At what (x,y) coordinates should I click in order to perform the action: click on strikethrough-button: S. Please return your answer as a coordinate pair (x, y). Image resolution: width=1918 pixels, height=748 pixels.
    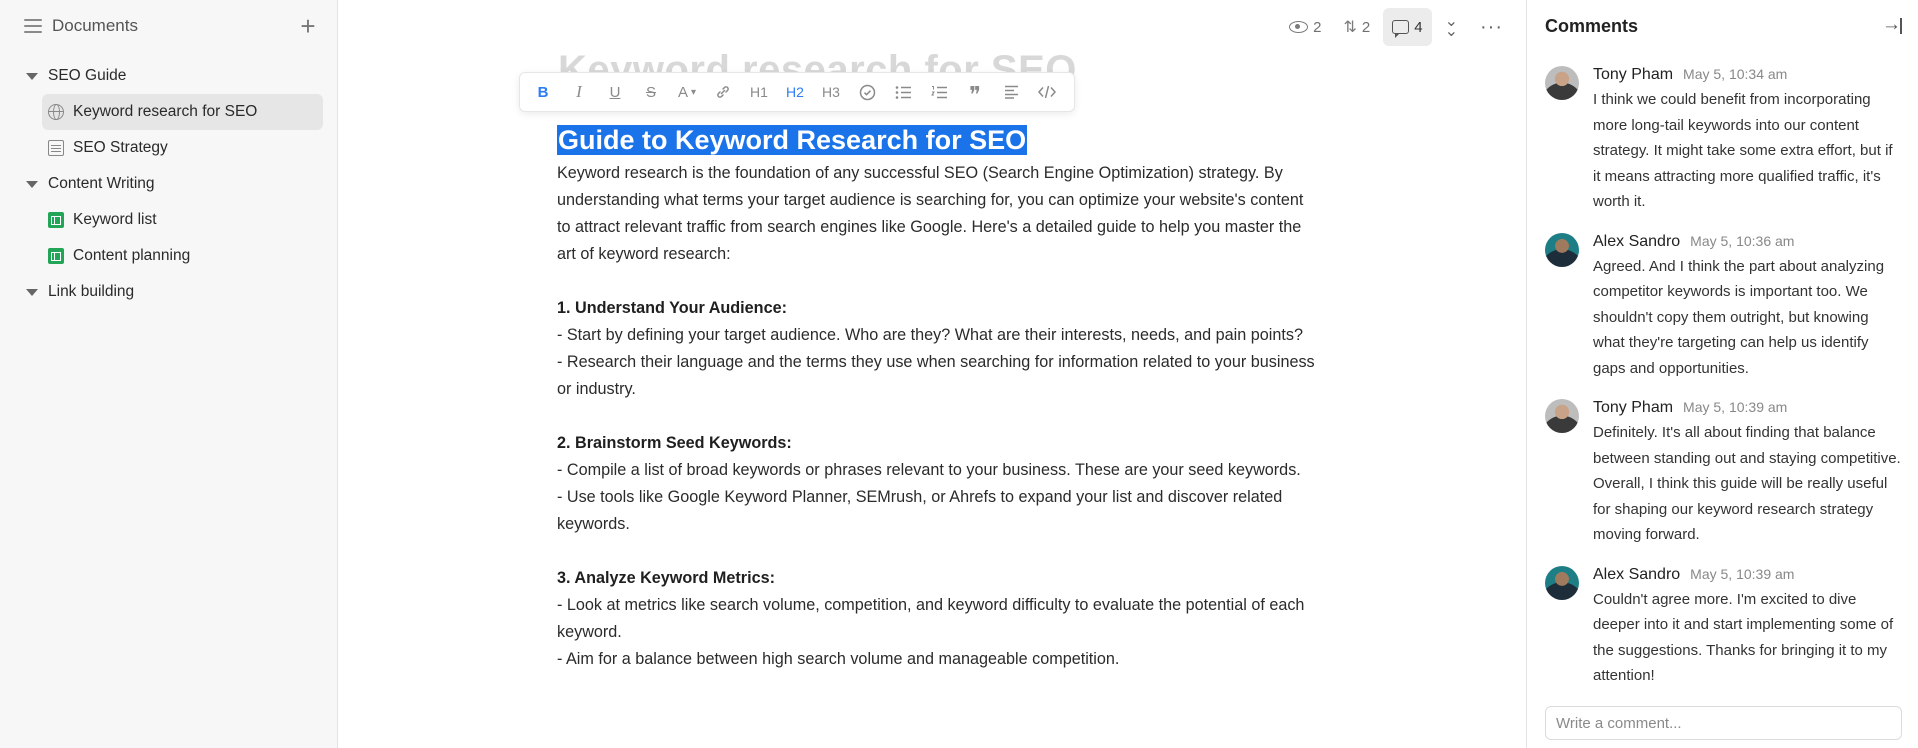
    Looking at the image, I should click on (651, 92).